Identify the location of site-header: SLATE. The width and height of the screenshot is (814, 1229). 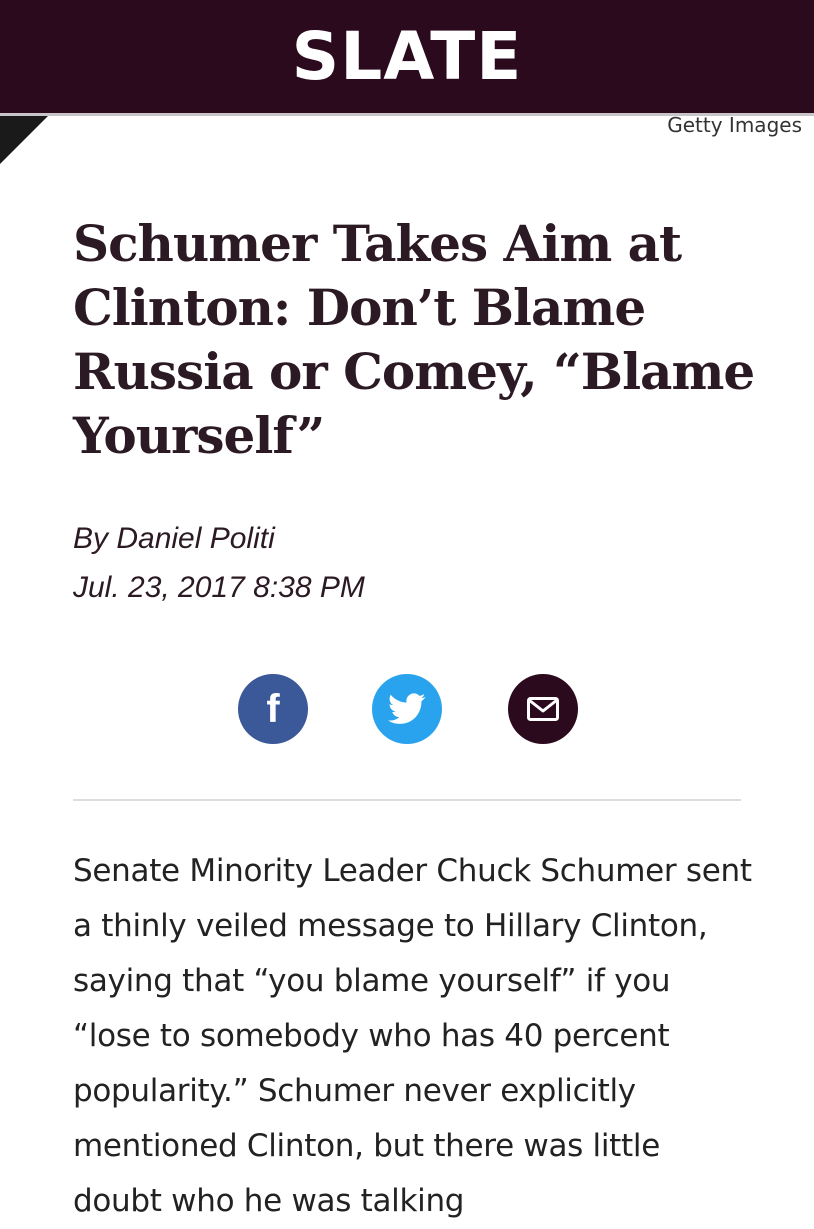
(407, 58).